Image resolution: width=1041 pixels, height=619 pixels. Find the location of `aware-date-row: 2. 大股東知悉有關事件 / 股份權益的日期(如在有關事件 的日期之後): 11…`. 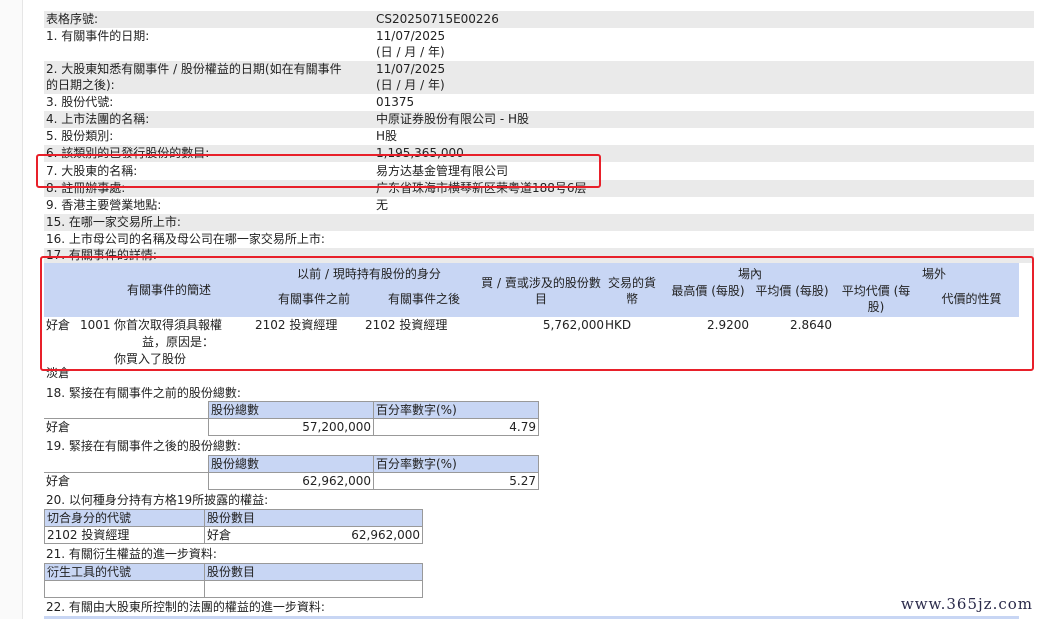

aware-date-row: 2. 大股東知悉有關事件 / 股份權益的日期(如在有關事件 的日期之後): 11… is located at coordinates (539, 77).